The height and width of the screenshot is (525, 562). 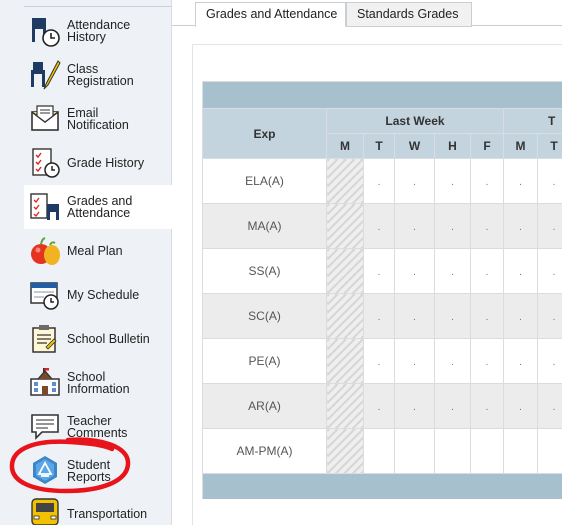 I want to click on sidebar-item-meal-plan: Meal Plan, so click(x=97, y=251).